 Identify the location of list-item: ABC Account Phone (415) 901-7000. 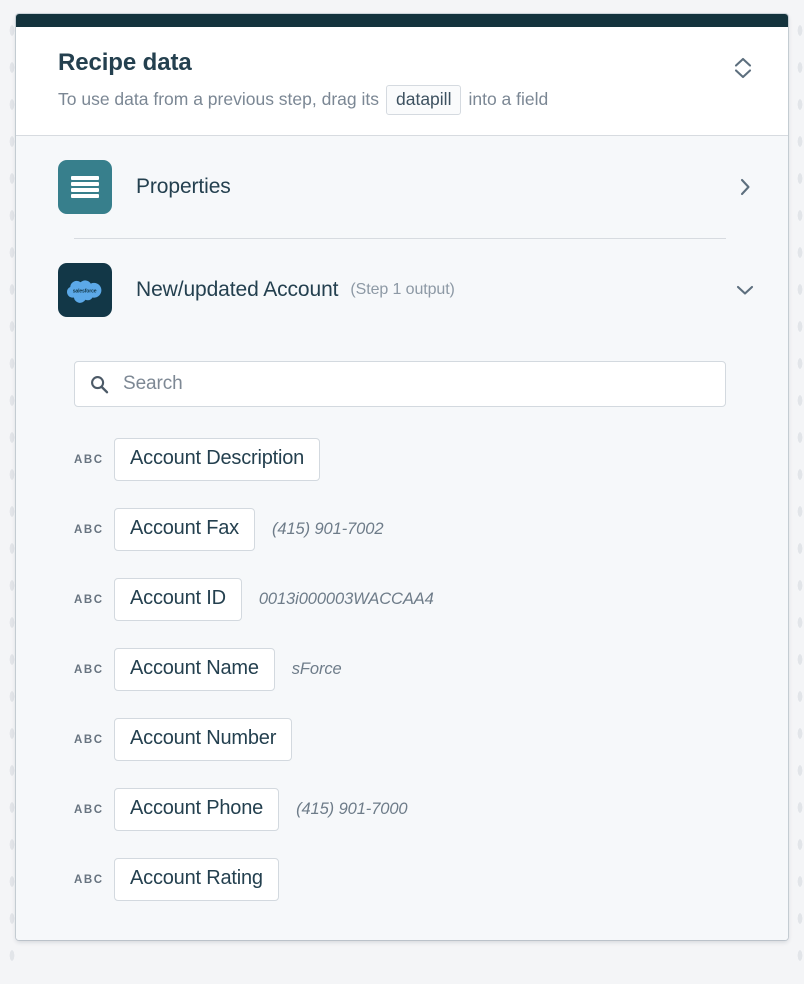
(402, 810).